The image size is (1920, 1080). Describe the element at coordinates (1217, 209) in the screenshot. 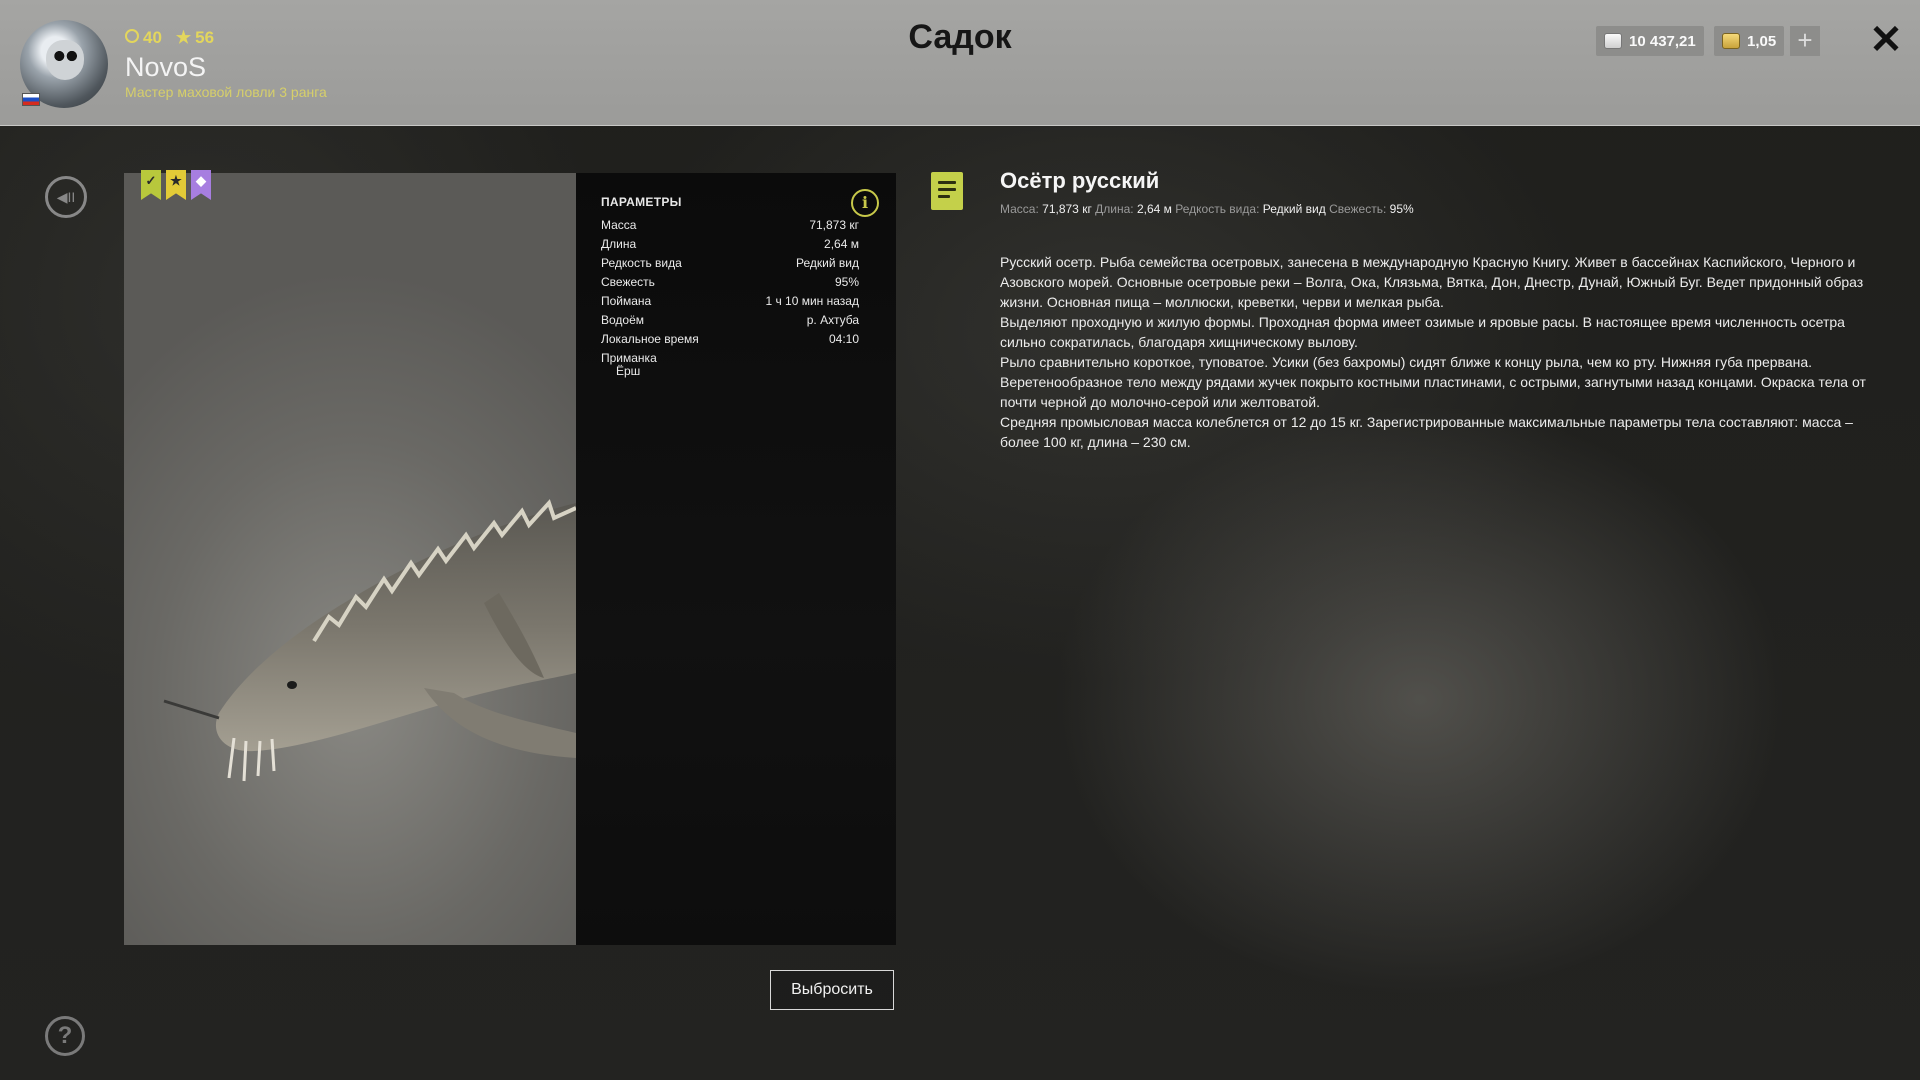

I see `summary-rarity-label: Редкость вида:` at that location.